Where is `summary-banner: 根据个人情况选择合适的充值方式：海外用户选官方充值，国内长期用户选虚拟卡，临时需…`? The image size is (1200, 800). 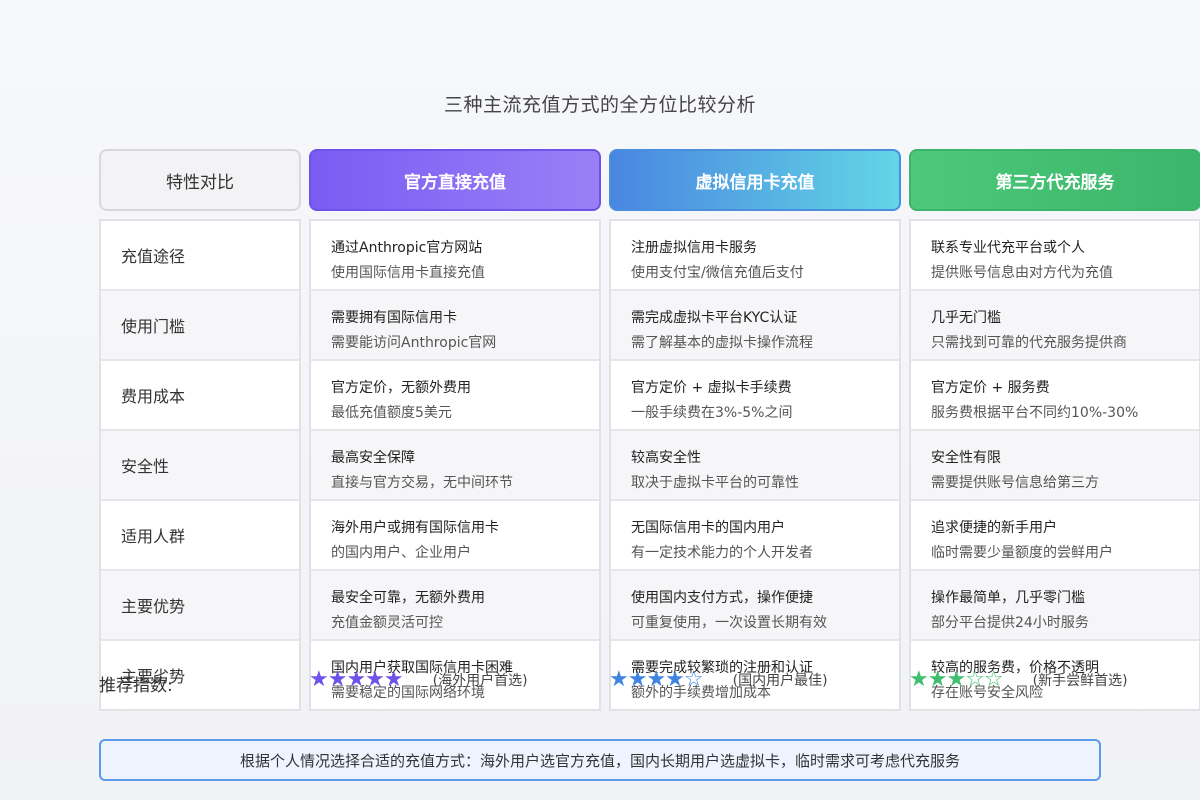
summary-banner: 根据个人情况选择合适的充值方式：海外用户选官方充值，国内长期用户选虚拟卡，临时需… is located at coordinates (600, 760).